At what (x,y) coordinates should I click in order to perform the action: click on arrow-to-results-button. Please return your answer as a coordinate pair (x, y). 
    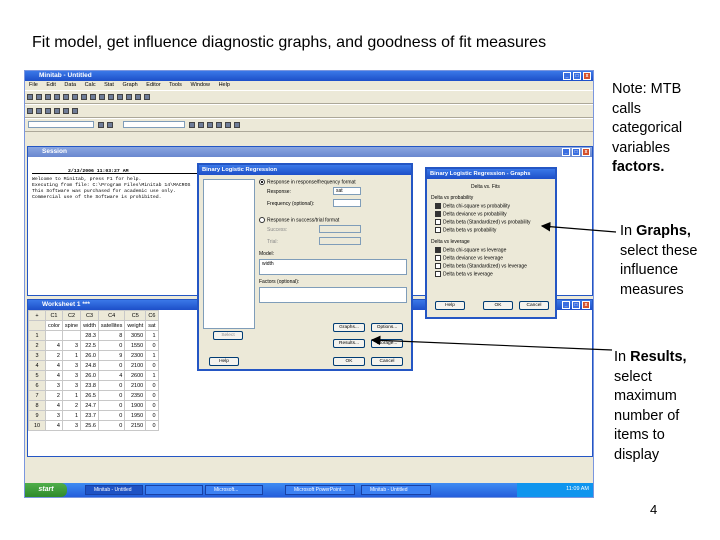
    Looking at the image, I should click on (491, 343).